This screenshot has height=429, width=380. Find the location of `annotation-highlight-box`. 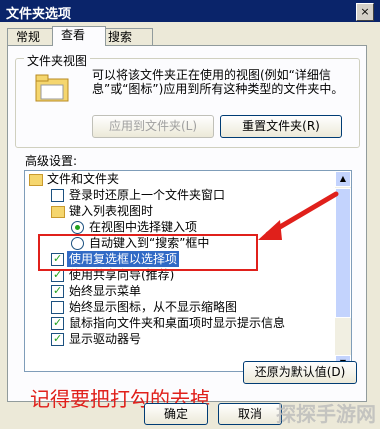

annotation-highlight-box is located at coordinates (148, 252).